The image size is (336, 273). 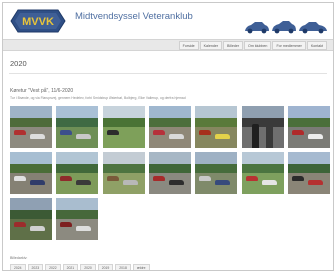 I want to click on archive-years: 2024 2023 2022 2021 2020 2019 2018 ældre, so click(x=80, y=267).